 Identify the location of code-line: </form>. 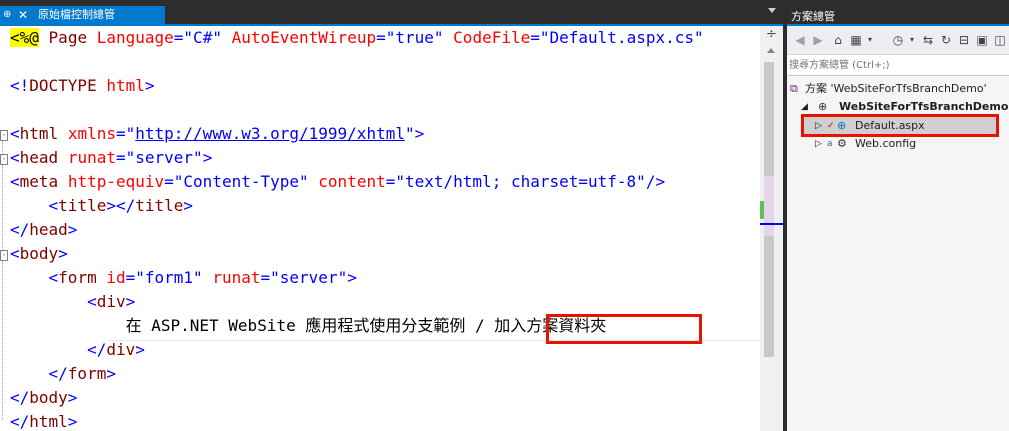
(63, 374).